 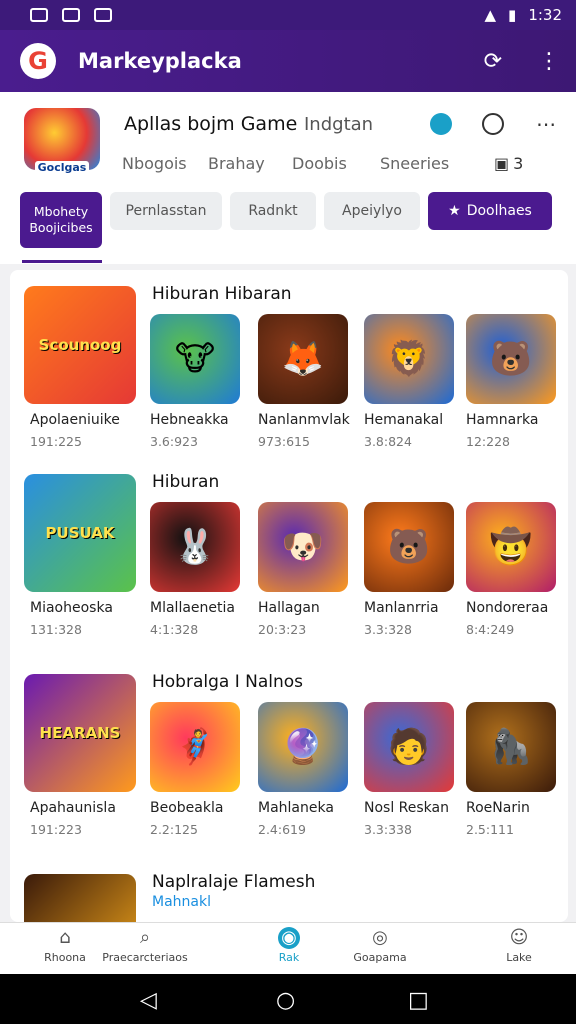 What do you see at coordinates (192, 608) in the screenshot?
I see `app-name: Mlallaenetia` at bounding box center [192, 608].